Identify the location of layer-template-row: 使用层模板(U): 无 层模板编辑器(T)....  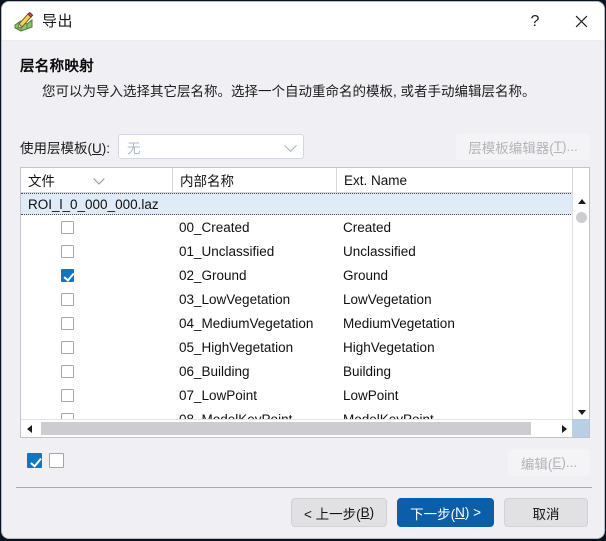
(305, 146).